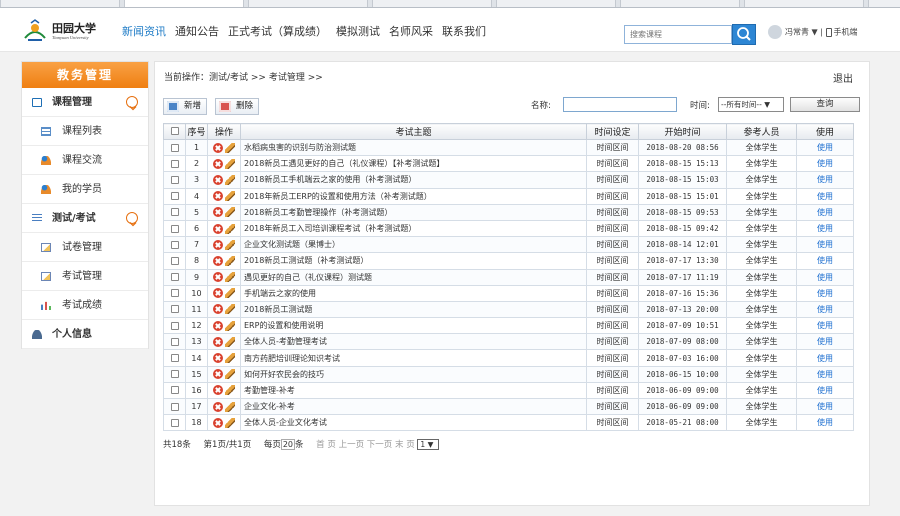 This screenshot has height=516, width=900. What do you see at coordinates (678, 34) in the screenshot?
I see `course-search-input` at bounding box center [678, 34].